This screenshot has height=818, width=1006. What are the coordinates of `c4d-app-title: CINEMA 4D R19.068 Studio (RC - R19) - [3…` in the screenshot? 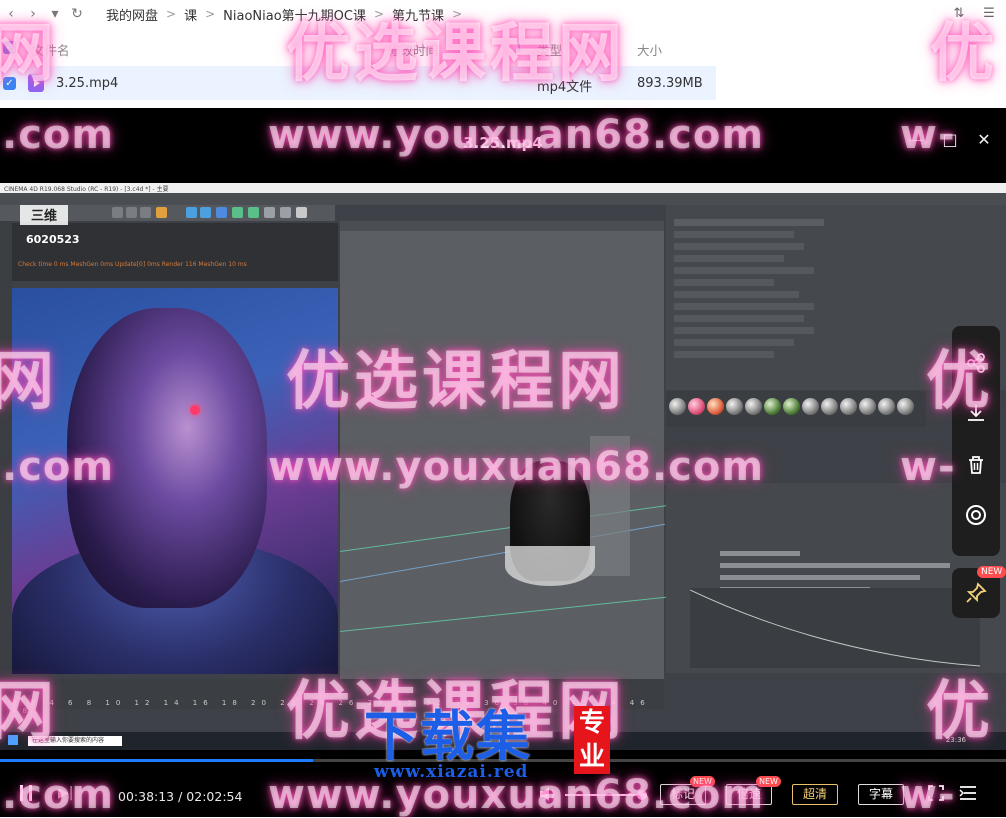 It's located at (86, 189).